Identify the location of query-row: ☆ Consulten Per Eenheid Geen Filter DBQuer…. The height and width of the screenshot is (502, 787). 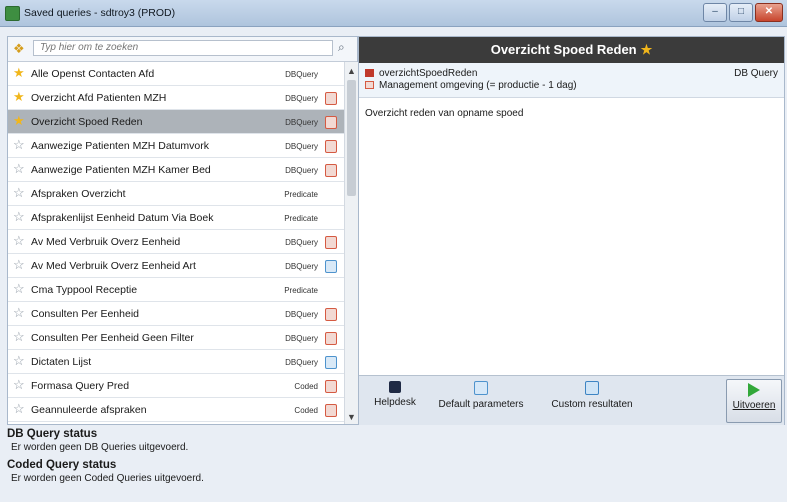
(176, 338).